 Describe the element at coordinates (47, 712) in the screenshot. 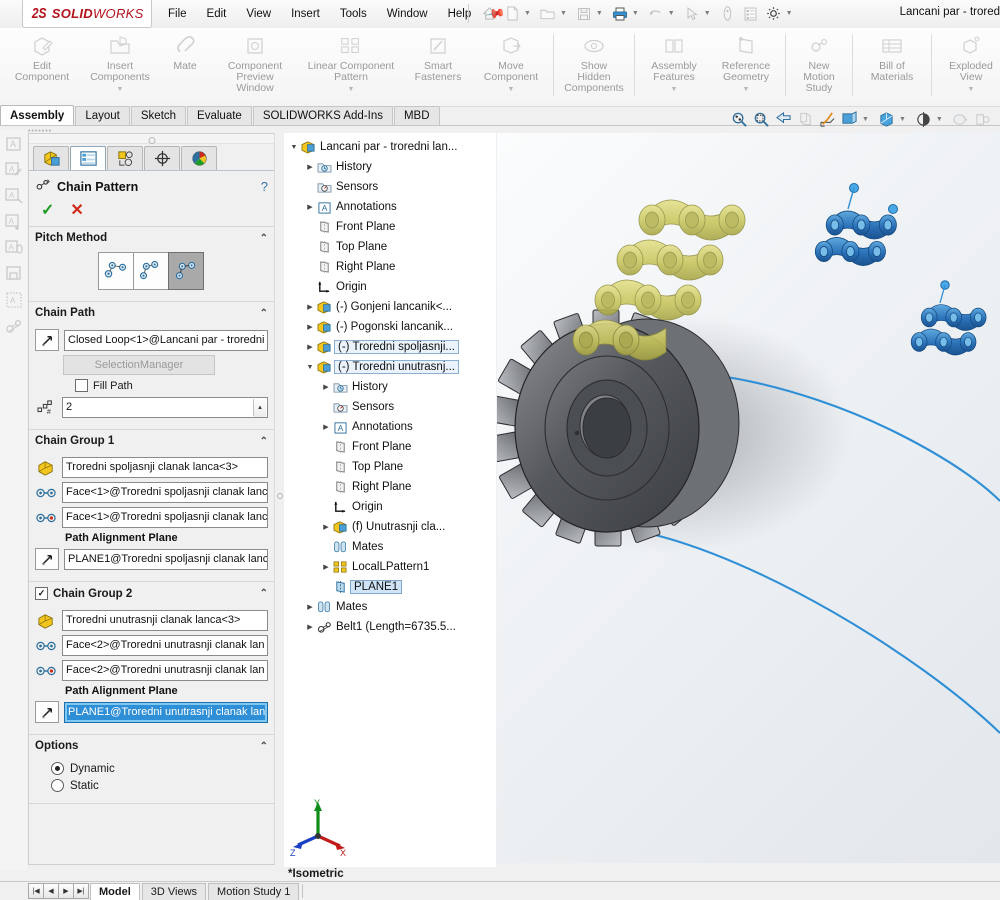

I see `path-alignment-select-icon` at that location.